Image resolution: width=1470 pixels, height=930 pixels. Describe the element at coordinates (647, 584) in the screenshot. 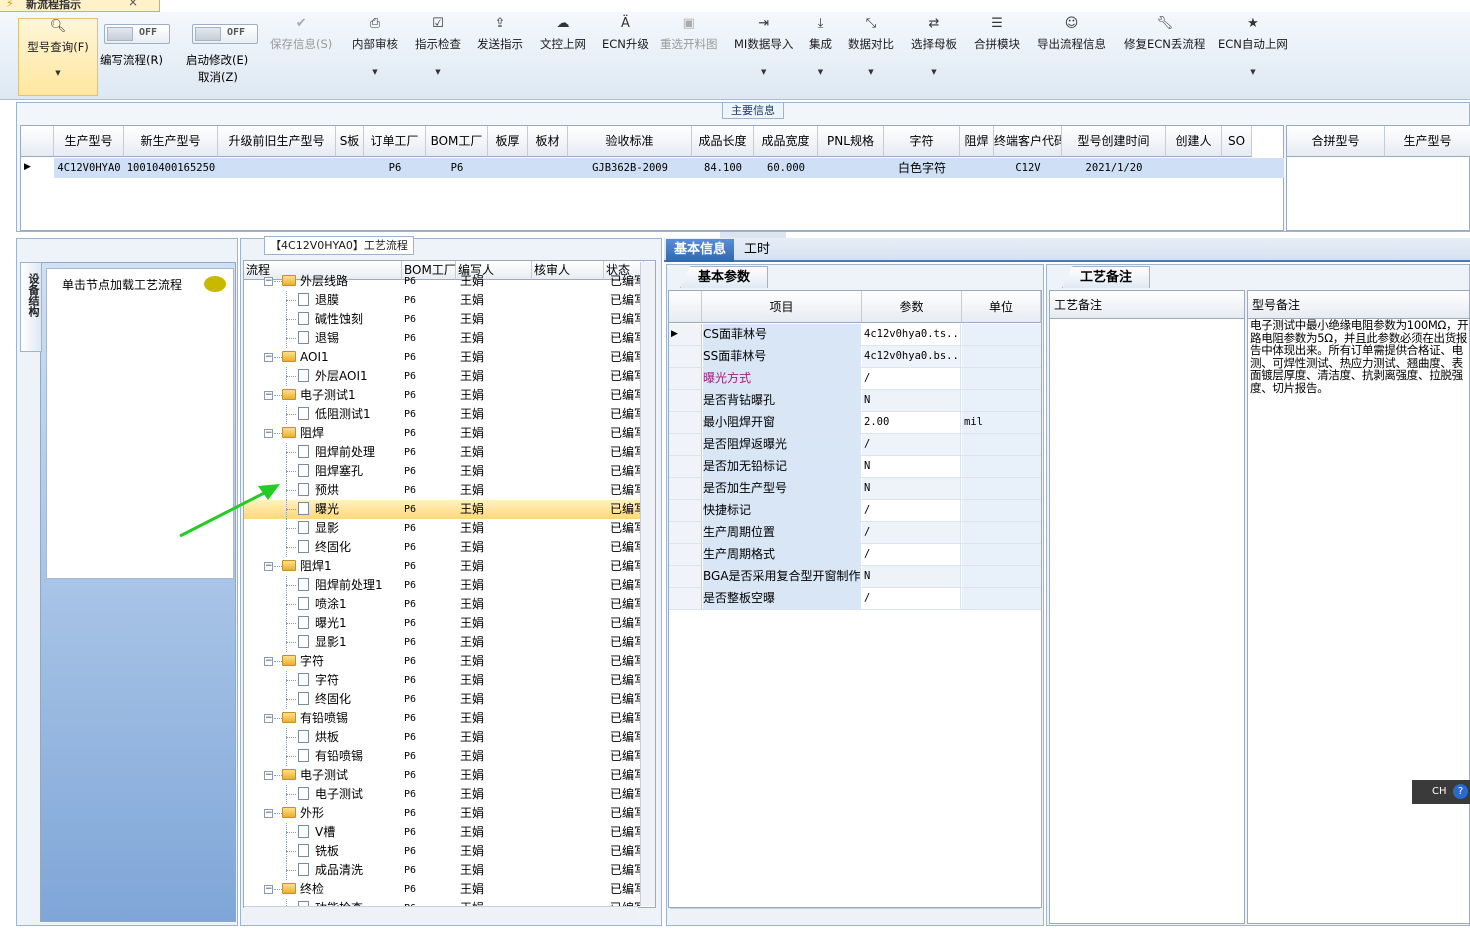

I see `tree-vertical-scrollbar` at that location.